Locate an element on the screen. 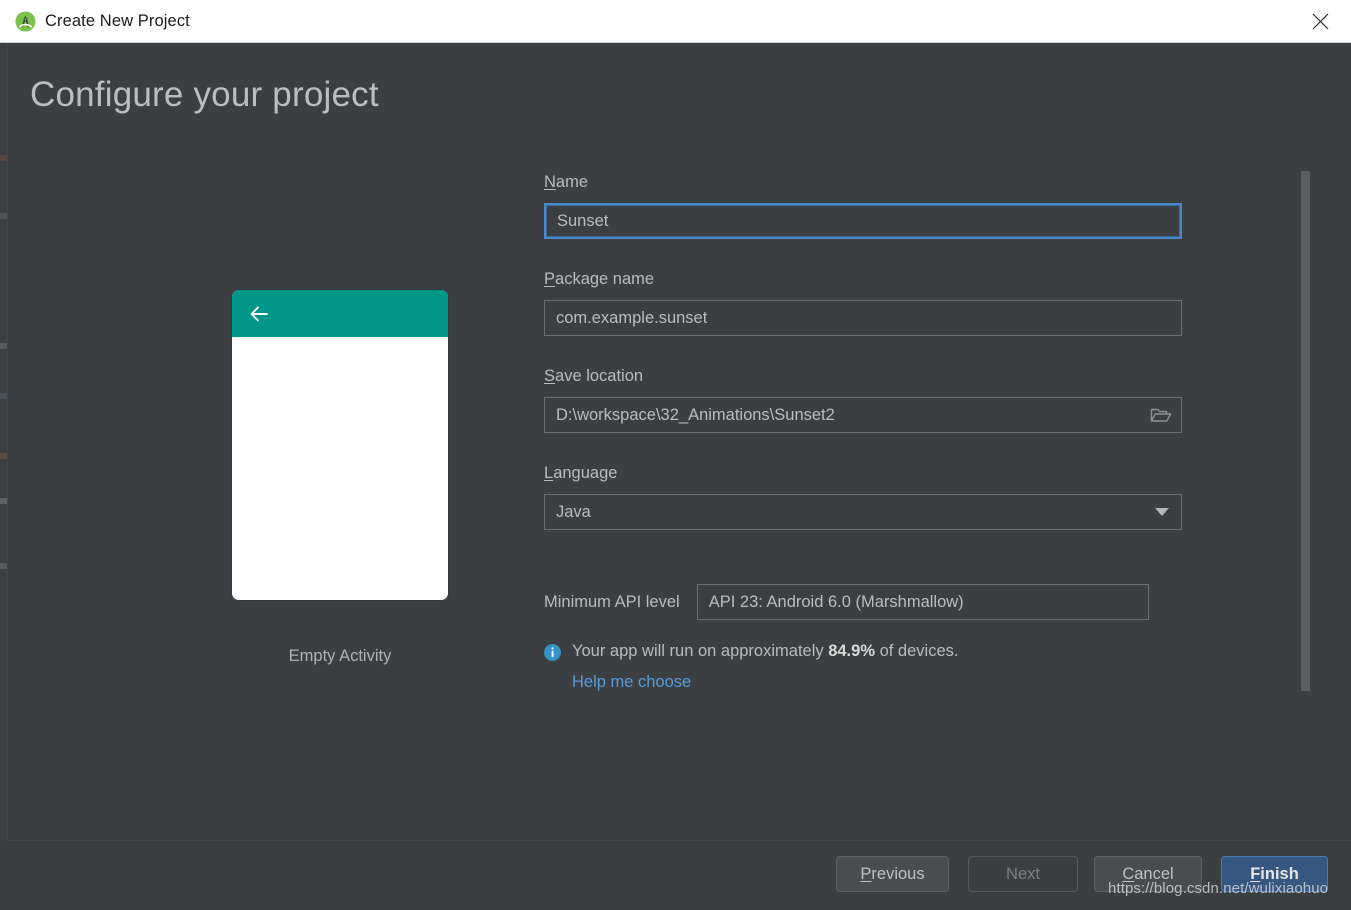  cancel-button: Cancel is located at coordinates (1148, 874).